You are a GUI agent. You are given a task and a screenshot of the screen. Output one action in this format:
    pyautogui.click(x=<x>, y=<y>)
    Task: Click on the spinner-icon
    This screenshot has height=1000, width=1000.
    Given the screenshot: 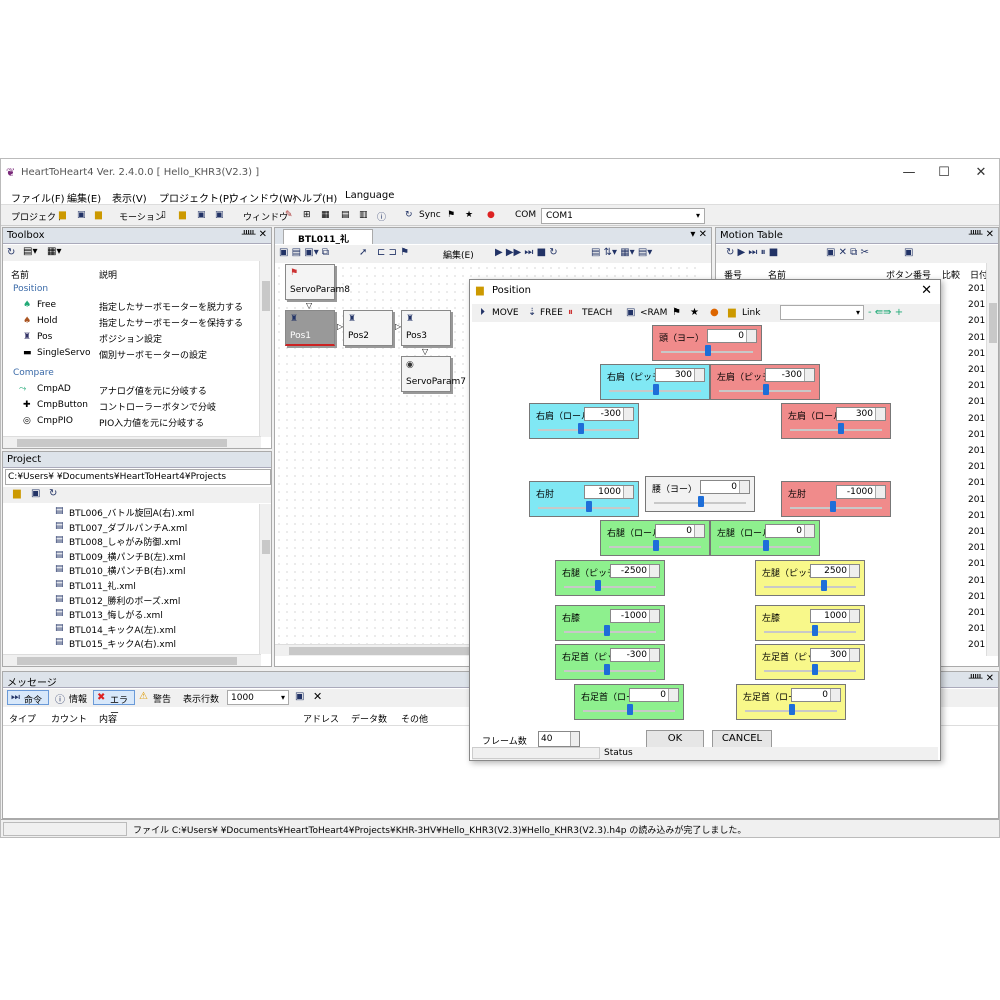 What is the action you would take?
    pyautogui.click(x=574, y=739)
    